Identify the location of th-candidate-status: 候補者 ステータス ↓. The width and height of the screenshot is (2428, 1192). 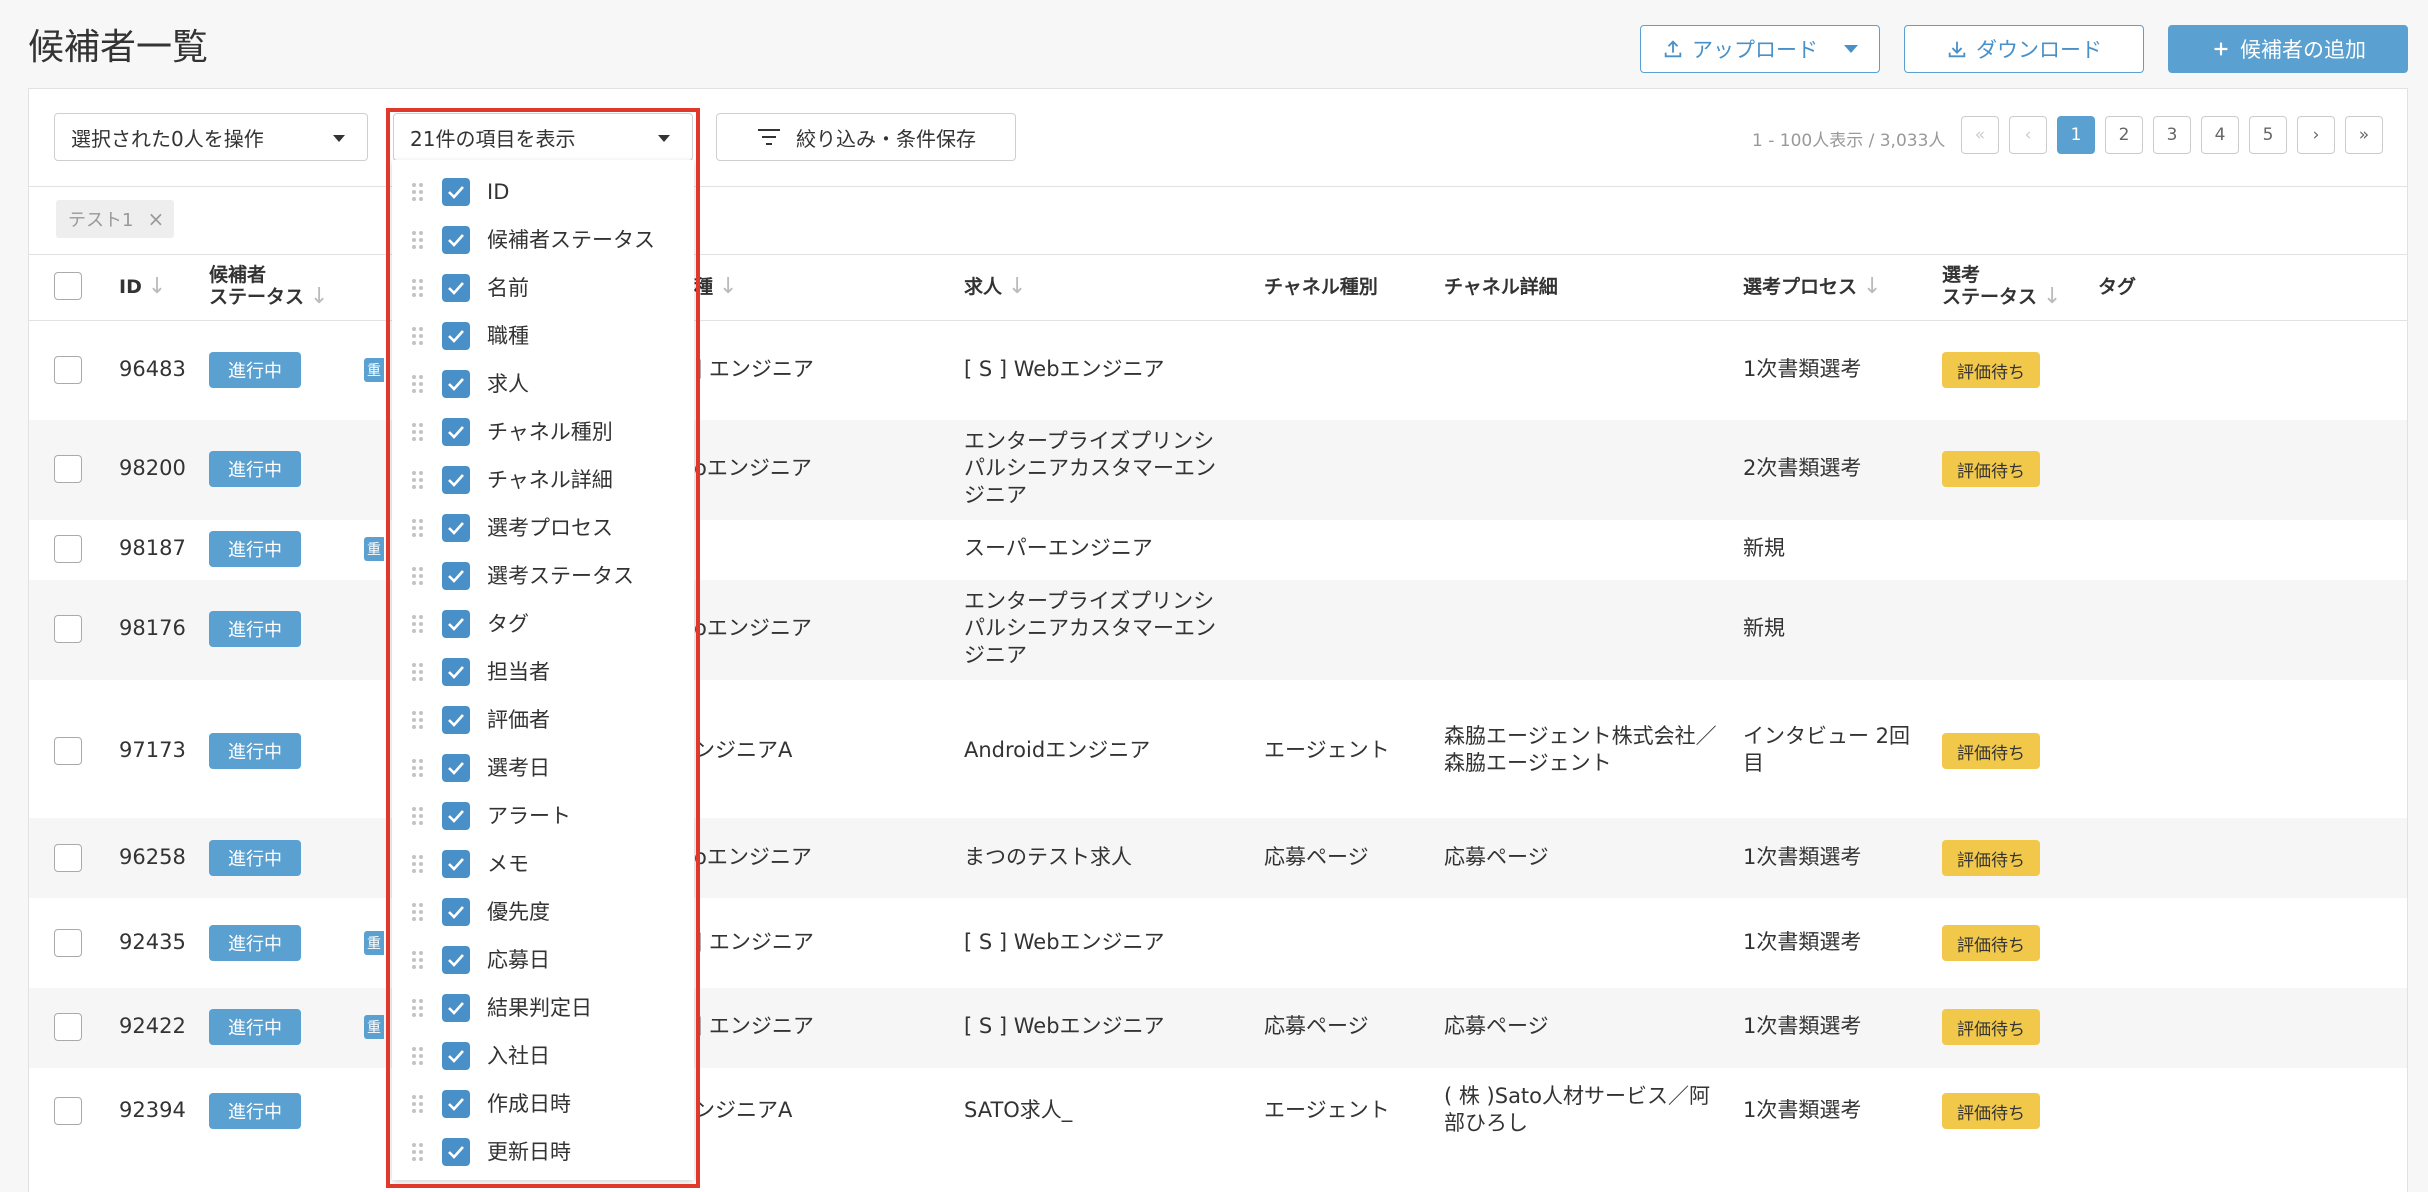
(268, 286).